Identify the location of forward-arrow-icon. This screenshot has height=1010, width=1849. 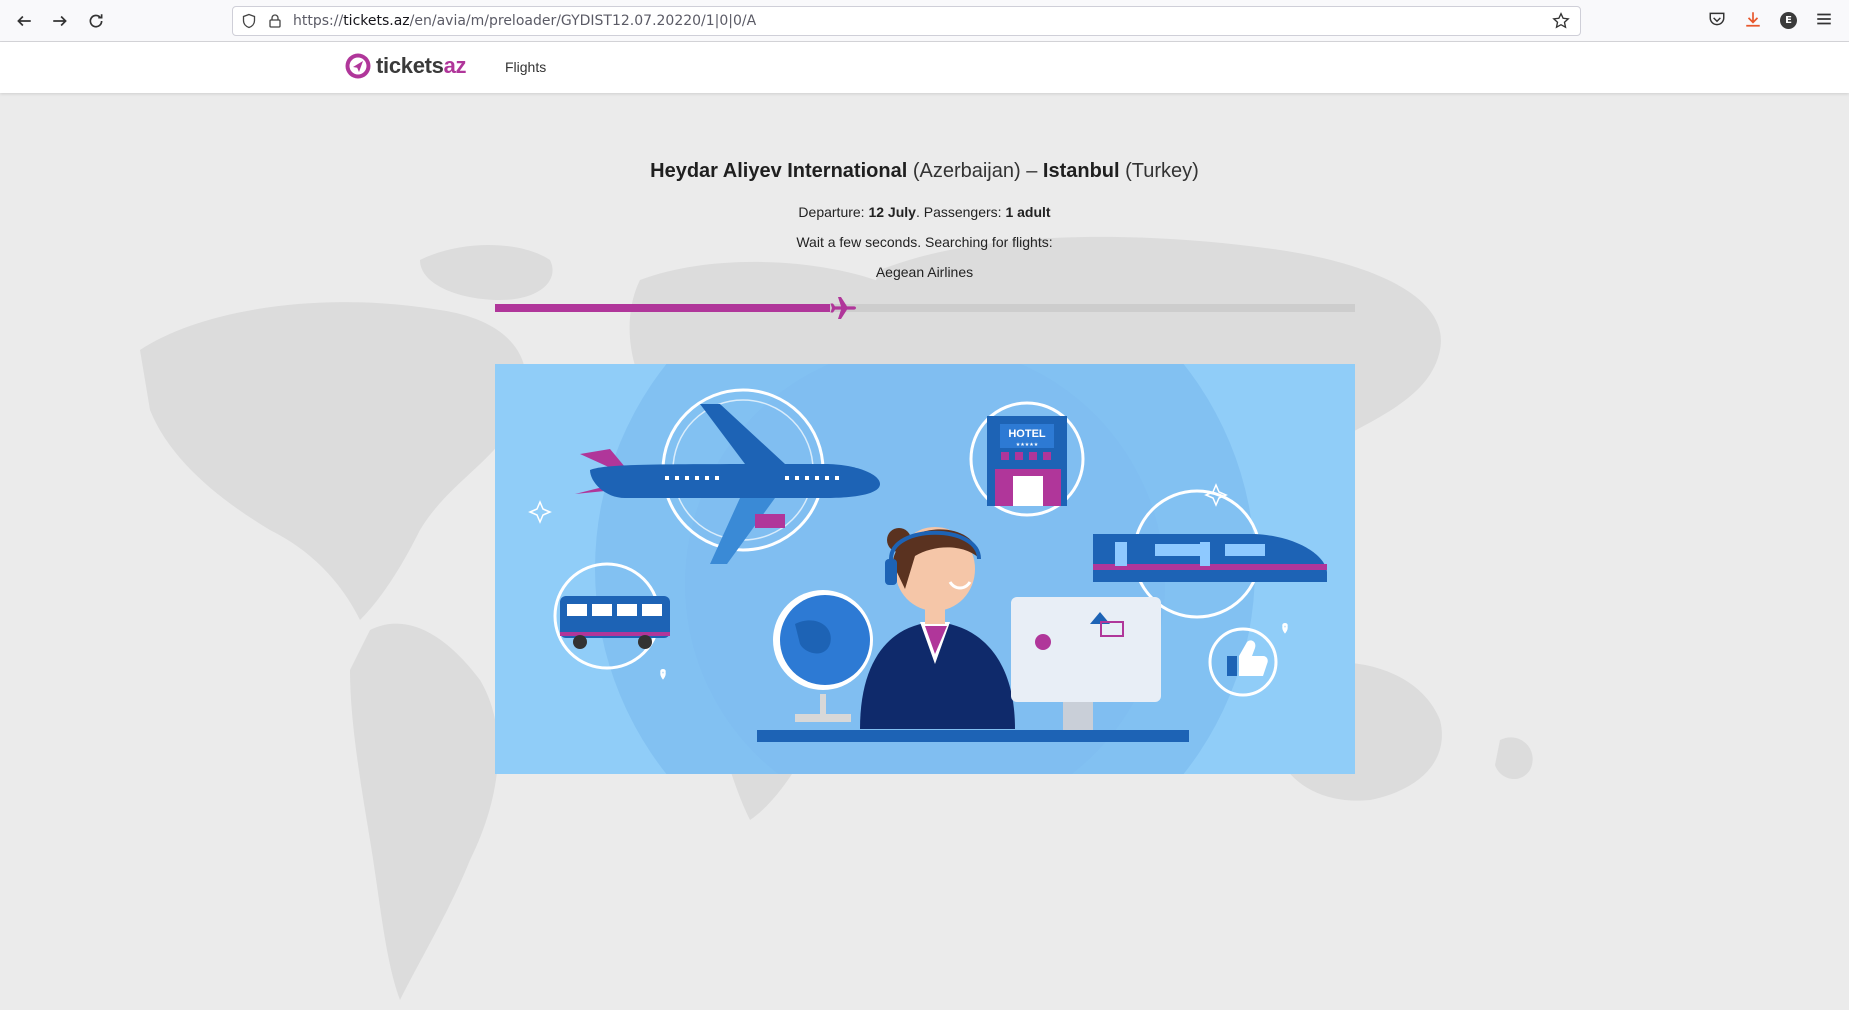
(60, 21).